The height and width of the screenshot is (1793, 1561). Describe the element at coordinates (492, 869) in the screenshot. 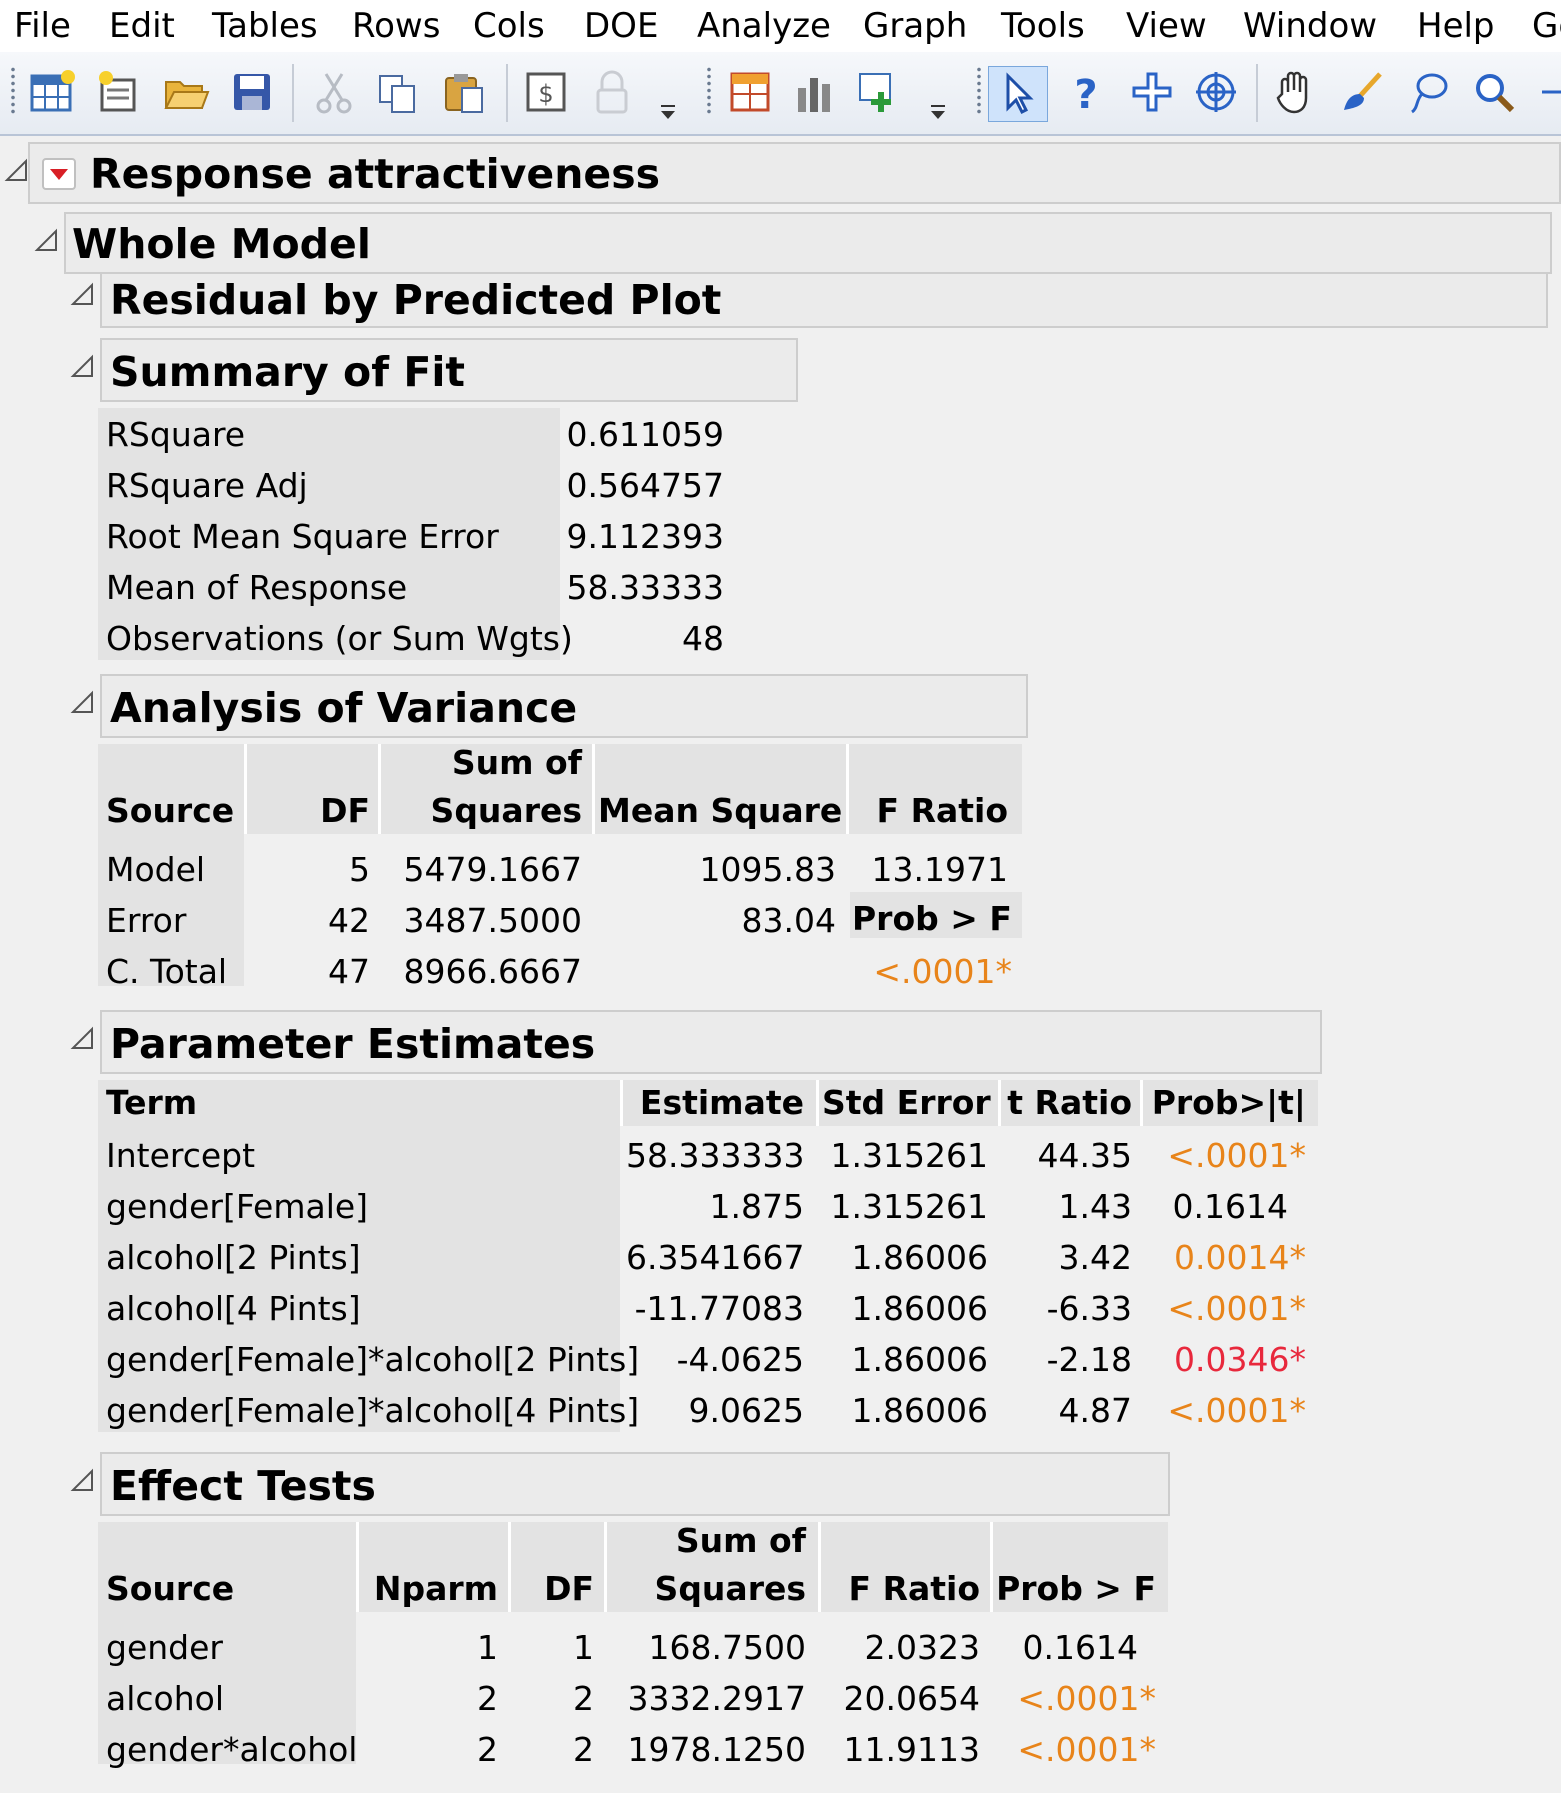

I see `anova-ss: 5479.1667` at that location.